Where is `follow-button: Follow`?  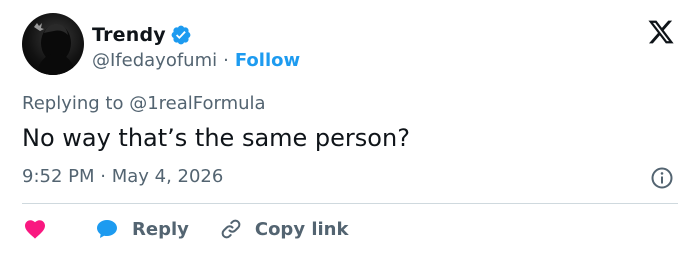 follow-button: Follow is located at coordinates (267, 60).